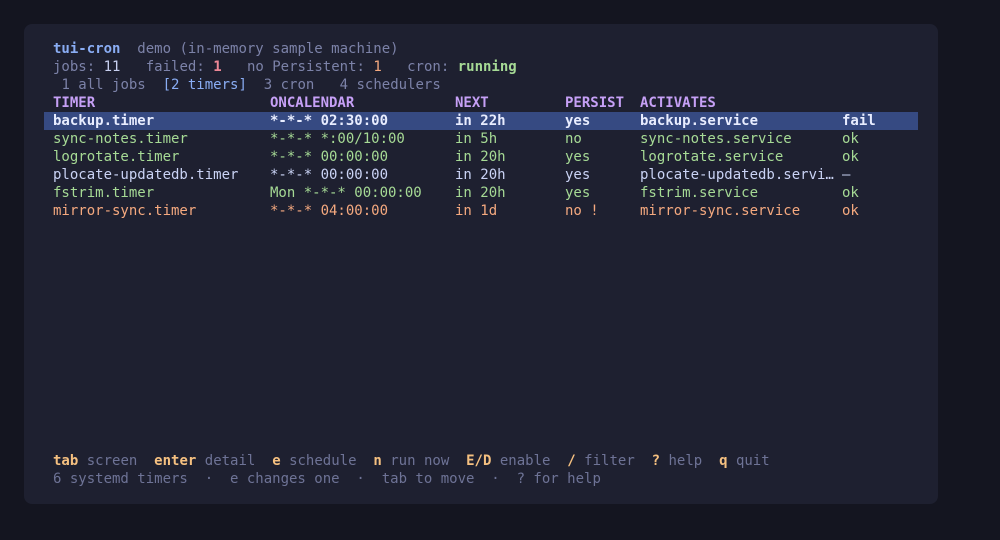 Image resolution: width=1000 pixels, height=540 pixels. I want to click on persist-cell: no, so click(573, 139).